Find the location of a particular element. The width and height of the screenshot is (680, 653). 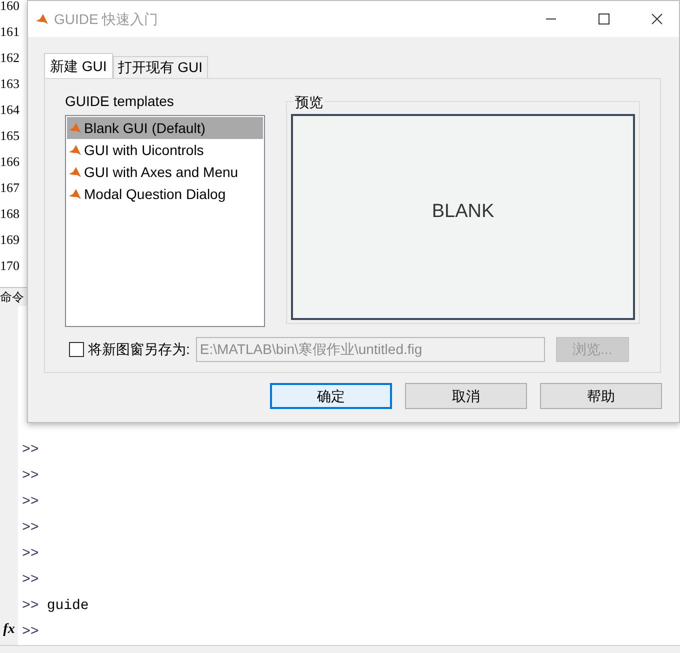

app-logo-icon is located at coordinates (42, 19).